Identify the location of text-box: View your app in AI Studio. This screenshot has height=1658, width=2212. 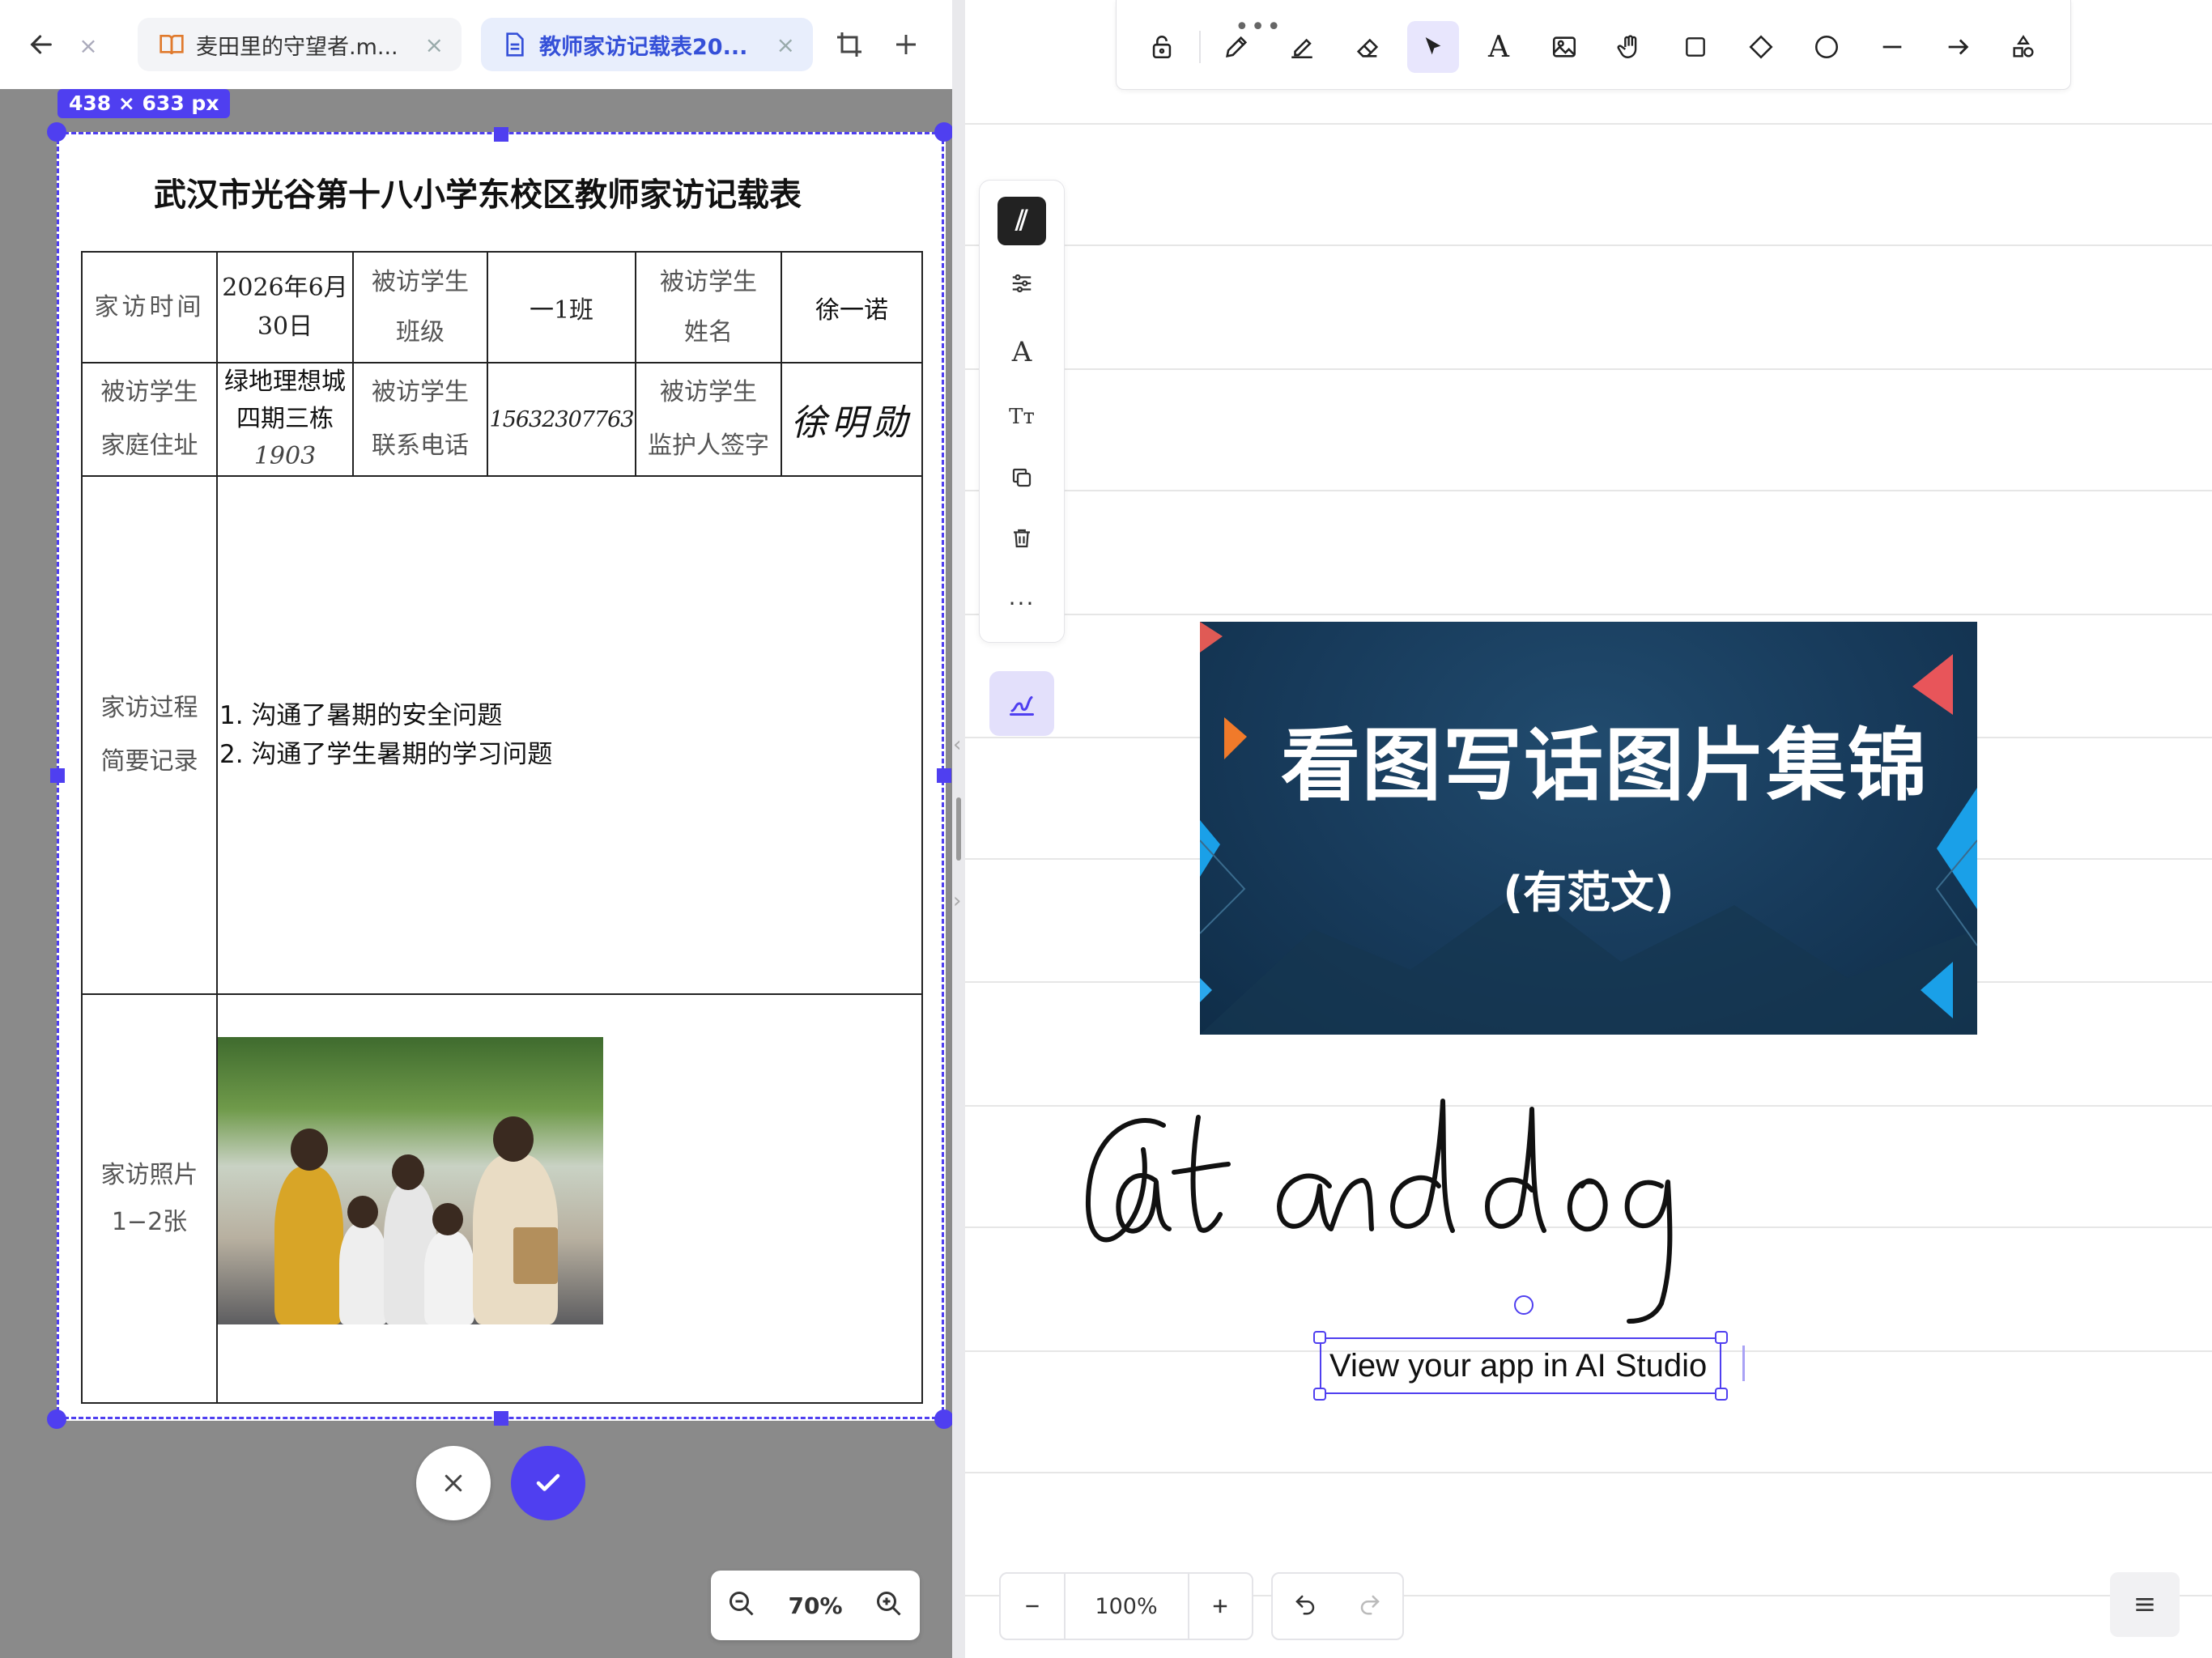
(1521, 1365).